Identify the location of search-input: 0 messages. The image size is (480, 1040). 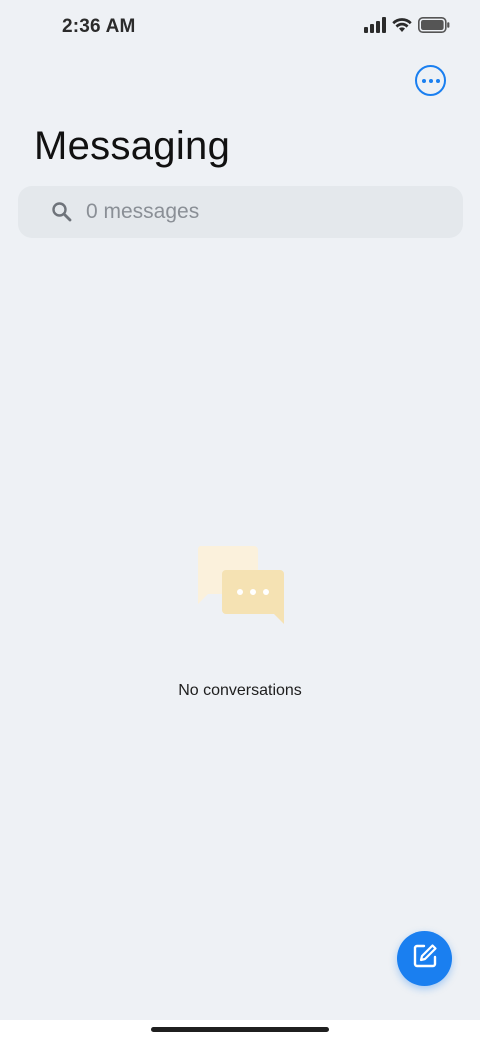
(142, 212).